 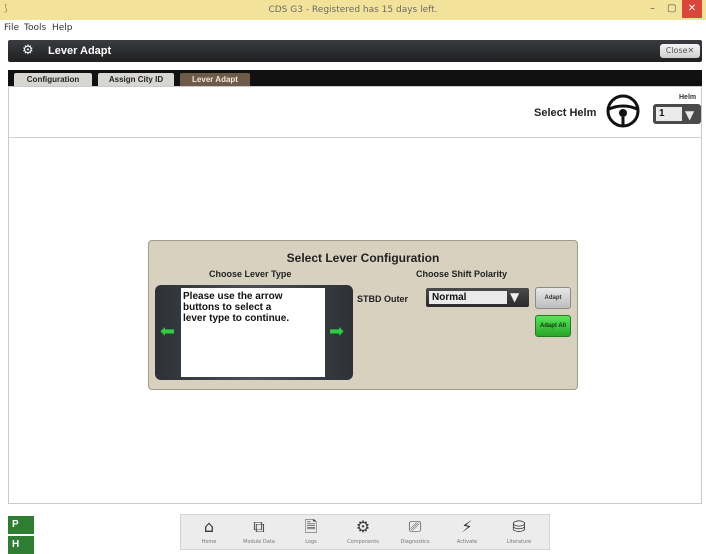 I want to click on polarity-heading: Choose Shift Polarity, so click(x=462, y=274).